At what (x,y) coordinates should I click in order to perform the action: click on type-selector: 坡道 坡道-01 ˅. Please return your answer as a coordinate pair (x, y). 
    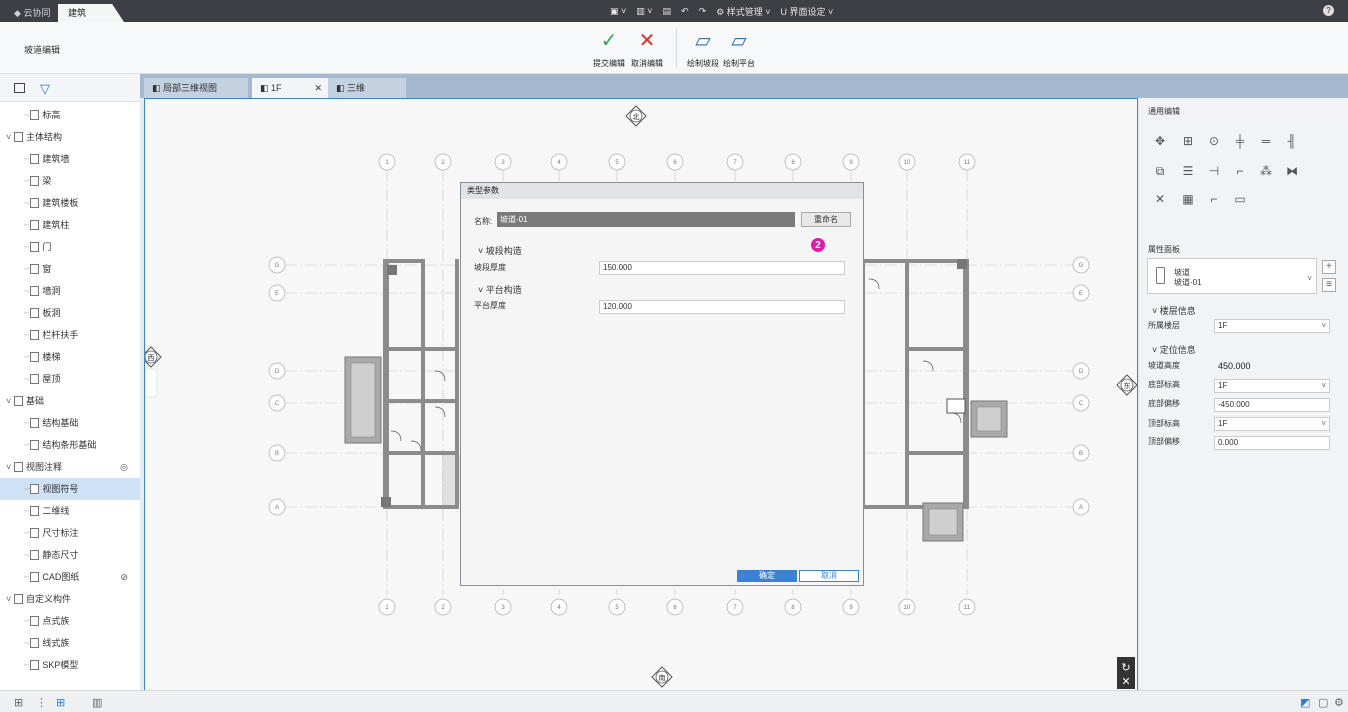
    Looking at the image, I should click on (1232, 276).